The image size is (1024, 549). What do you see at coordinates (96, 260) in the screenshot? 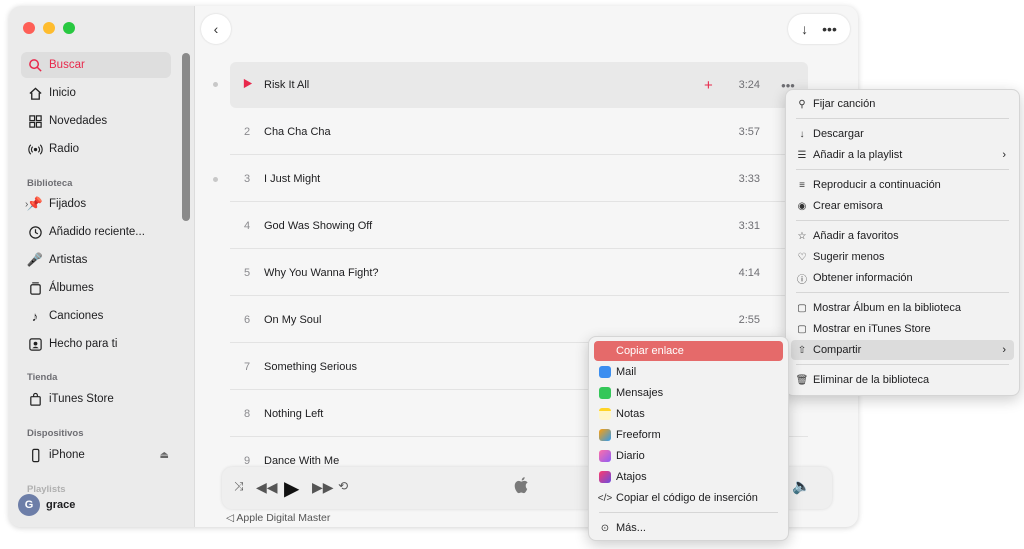
I see `sidebar-item-artistas: 🎤 Artistas` at bounding box center [96, 260].